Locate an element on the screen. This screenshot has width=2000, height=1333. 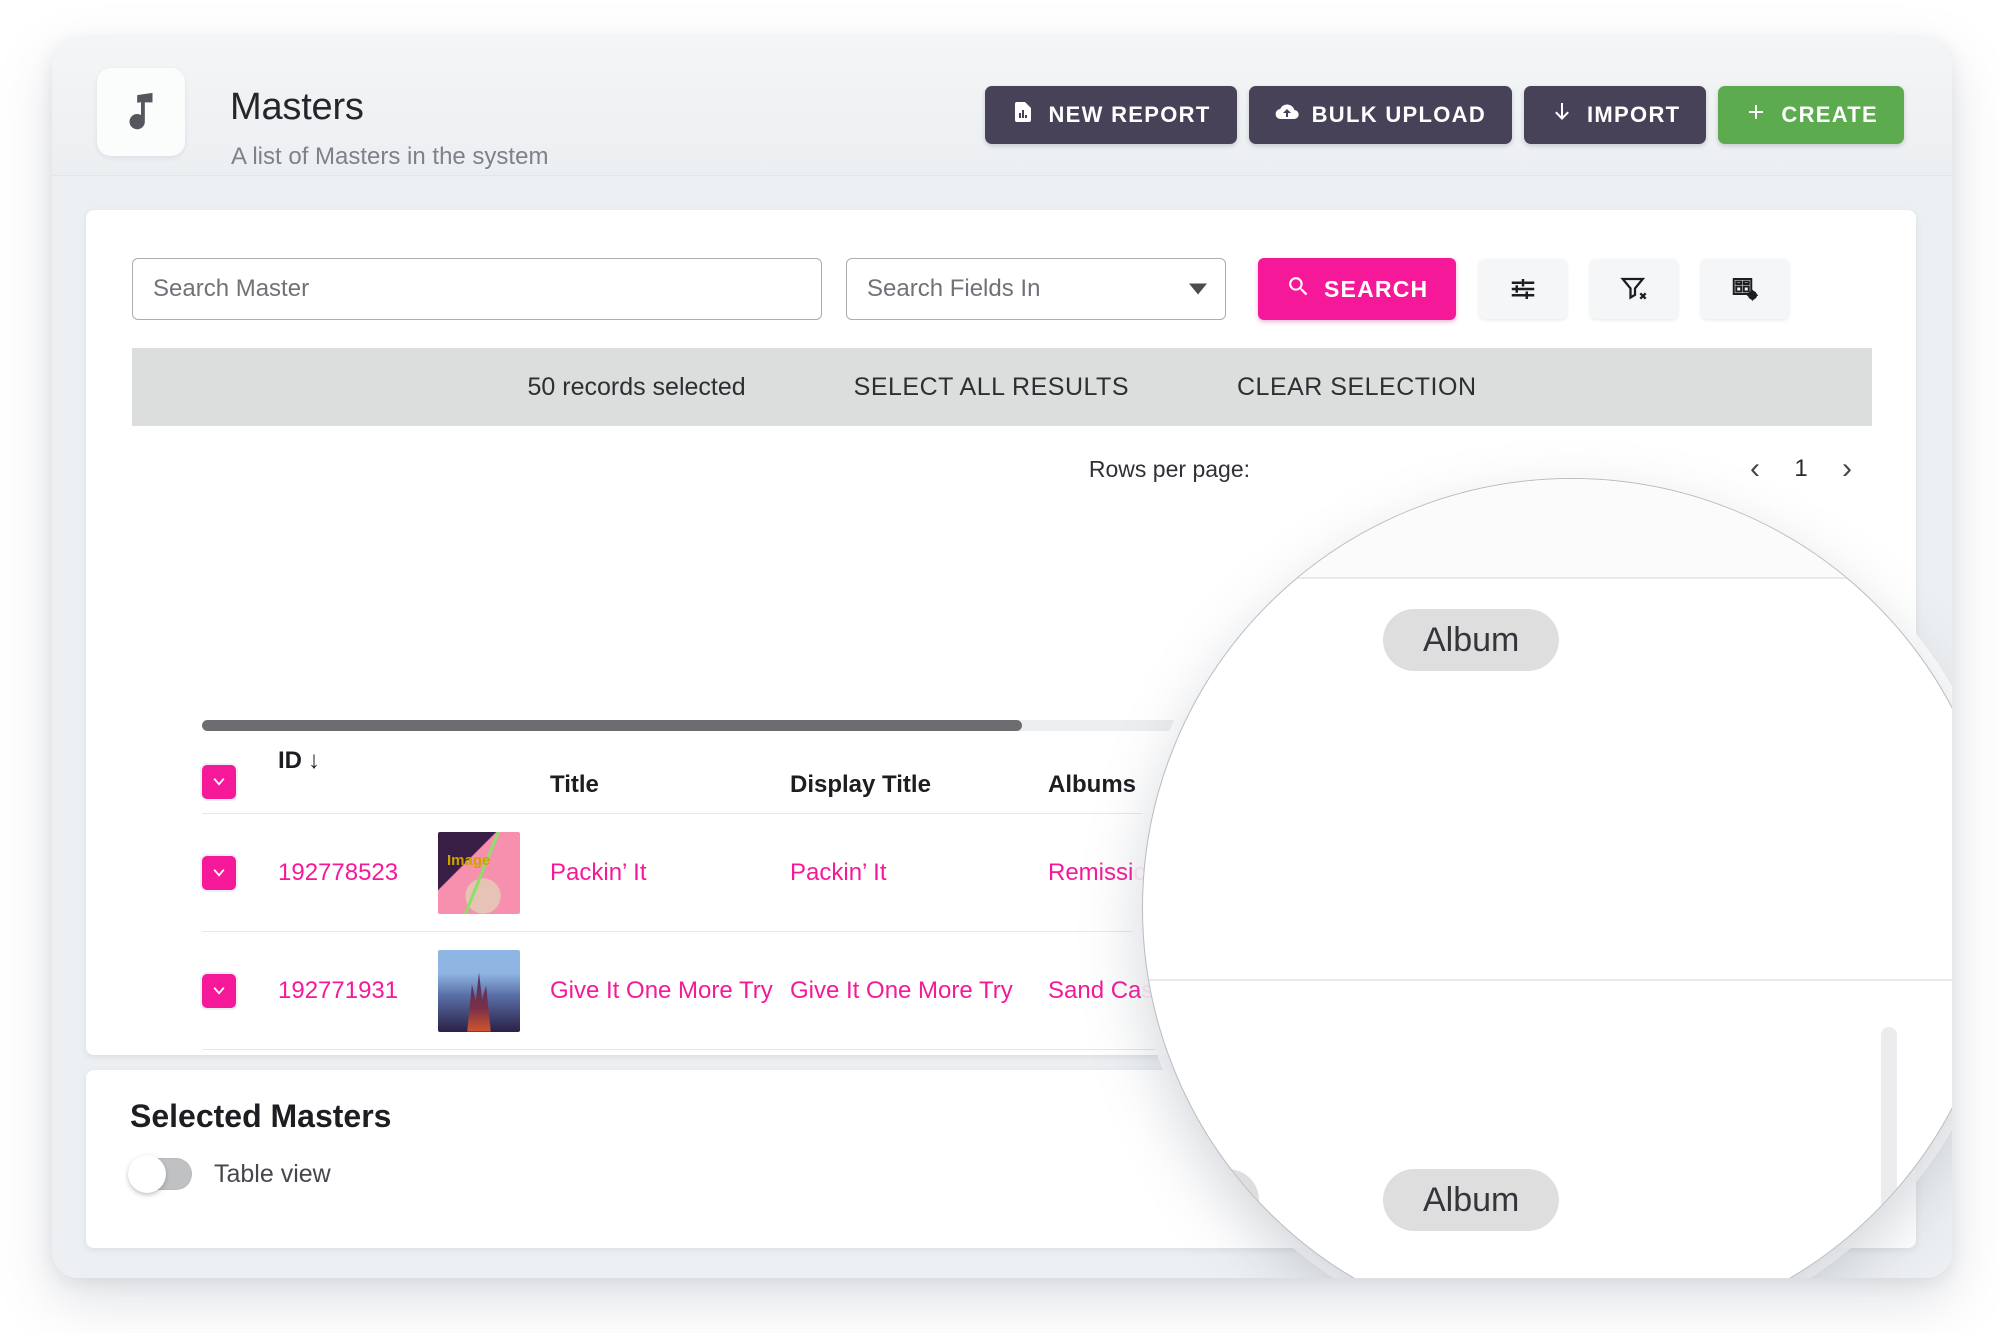
search-fields-select: Search Fields In is located at coordinates (1036, 289).